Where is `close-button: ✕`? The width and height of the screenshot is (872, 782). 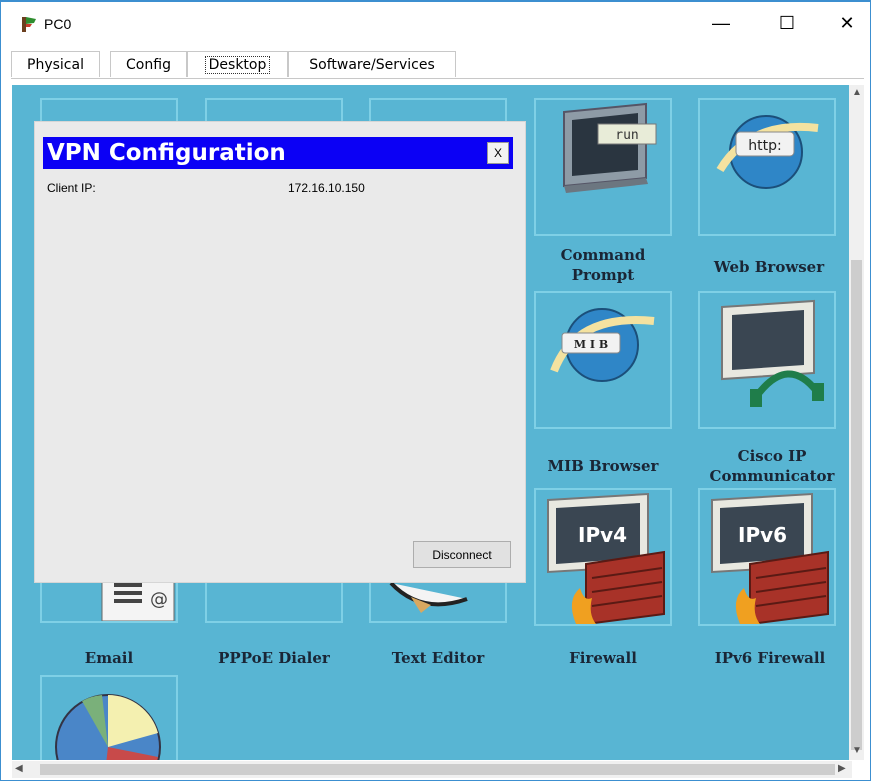 close-button: ✕ is located at coordinates (847, 23).